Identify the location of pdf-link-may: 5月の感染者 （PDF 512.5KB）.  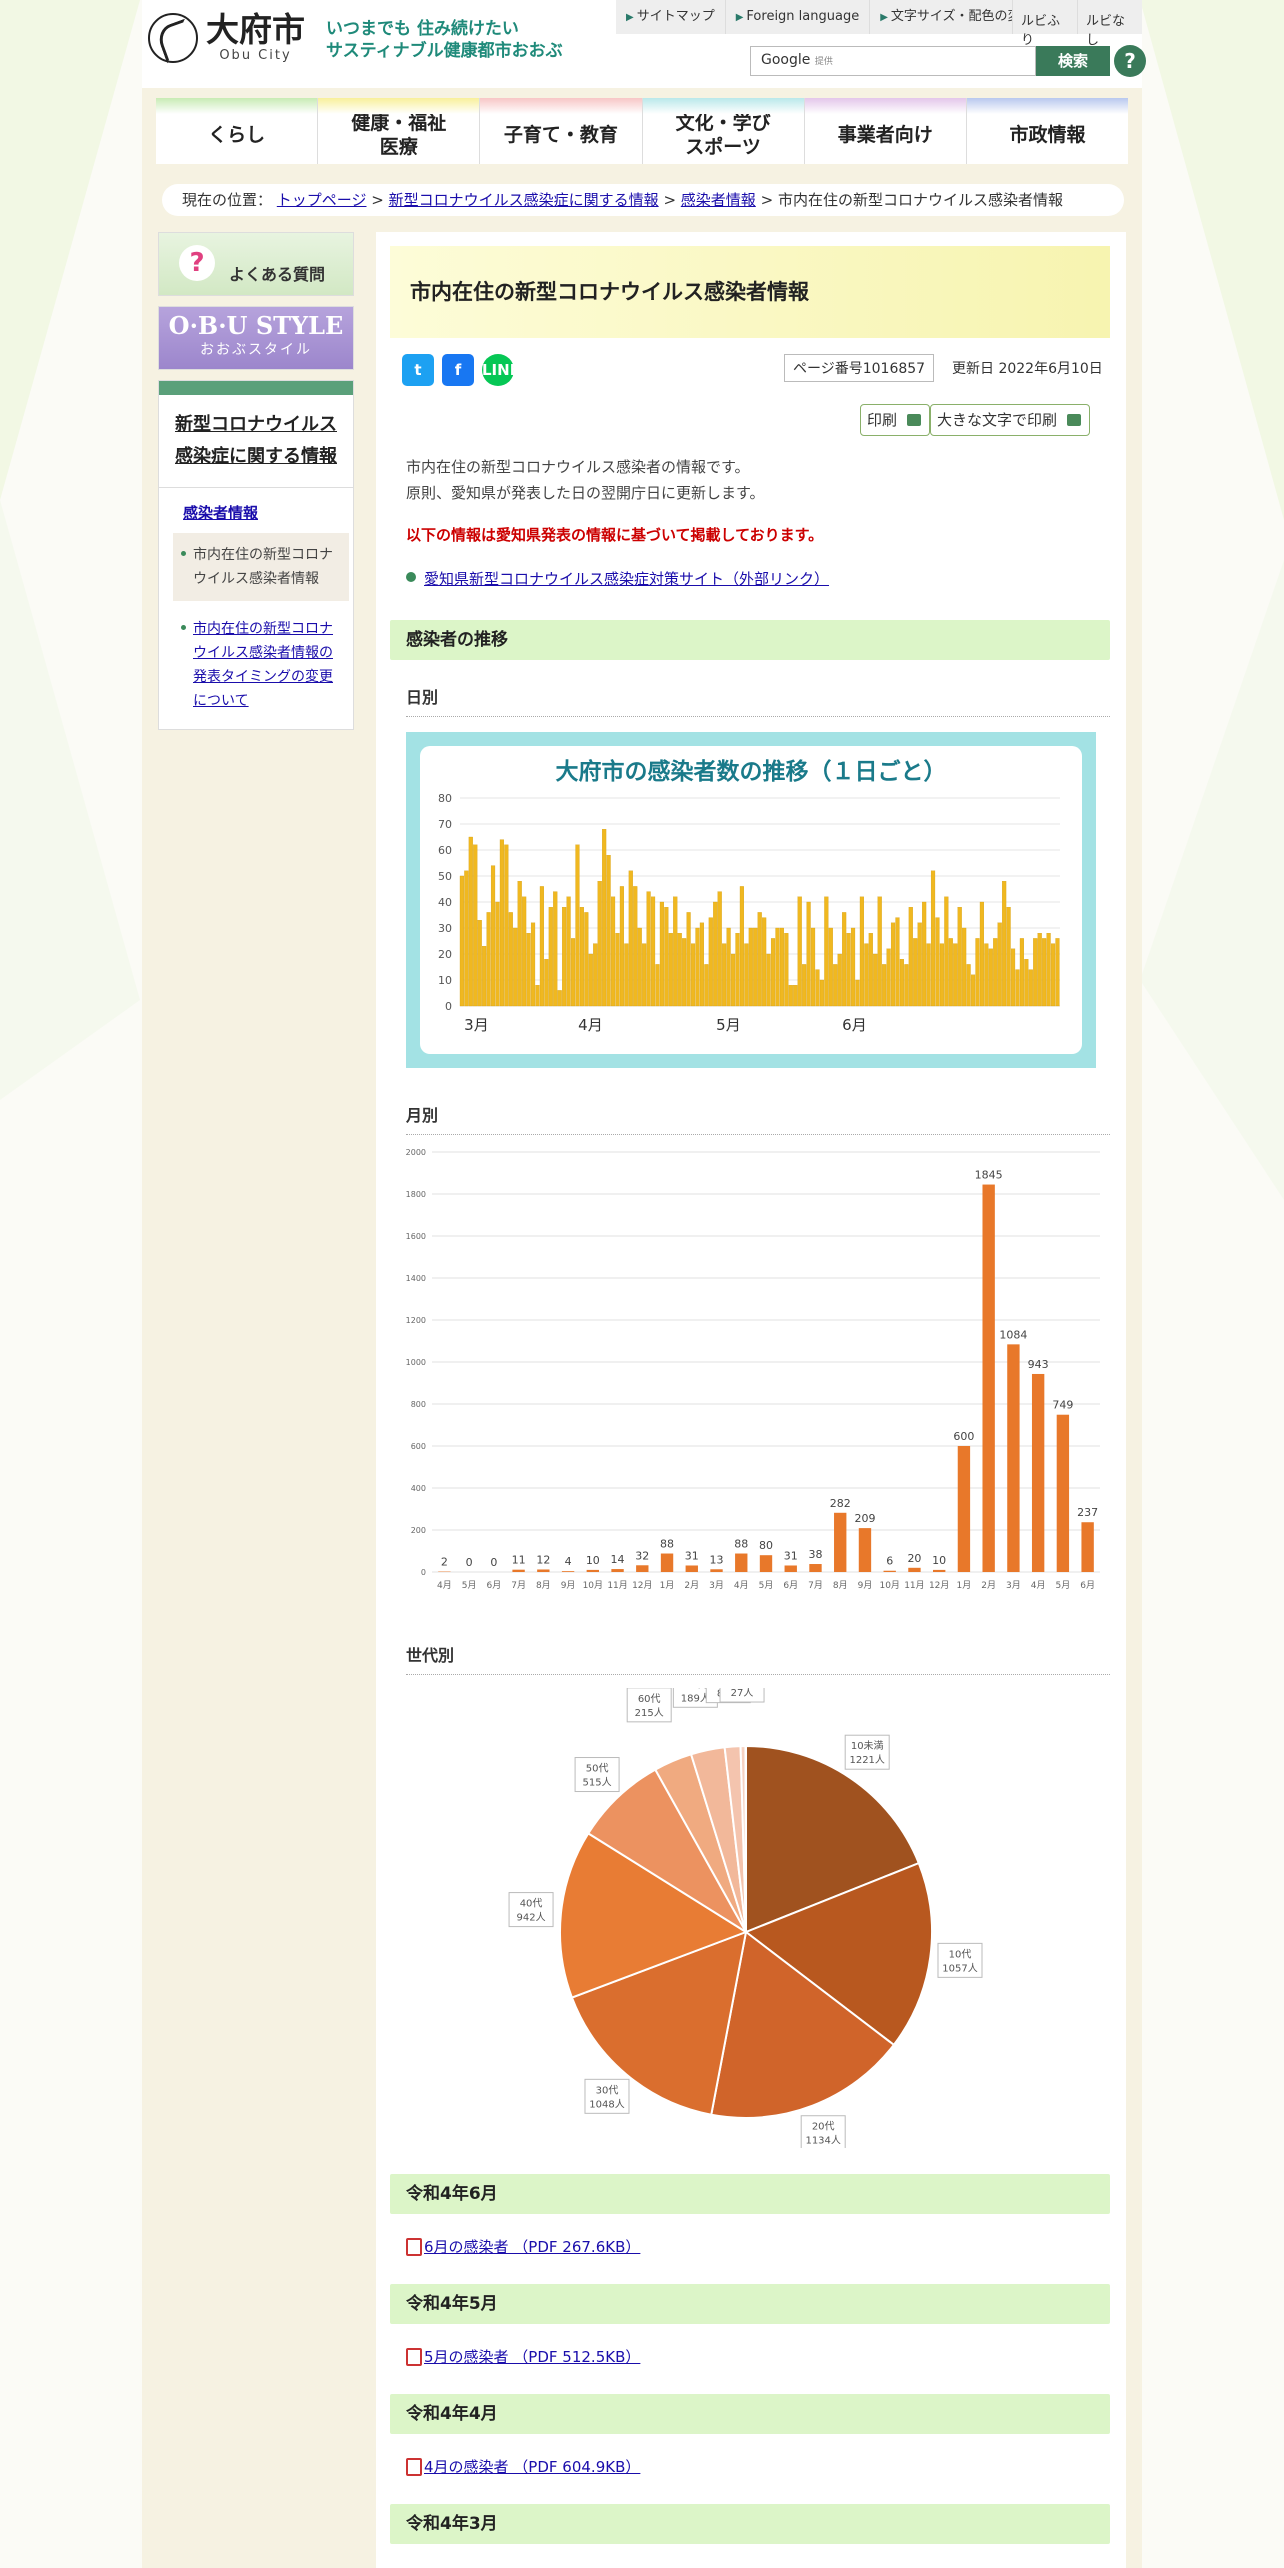
(522, 2356).